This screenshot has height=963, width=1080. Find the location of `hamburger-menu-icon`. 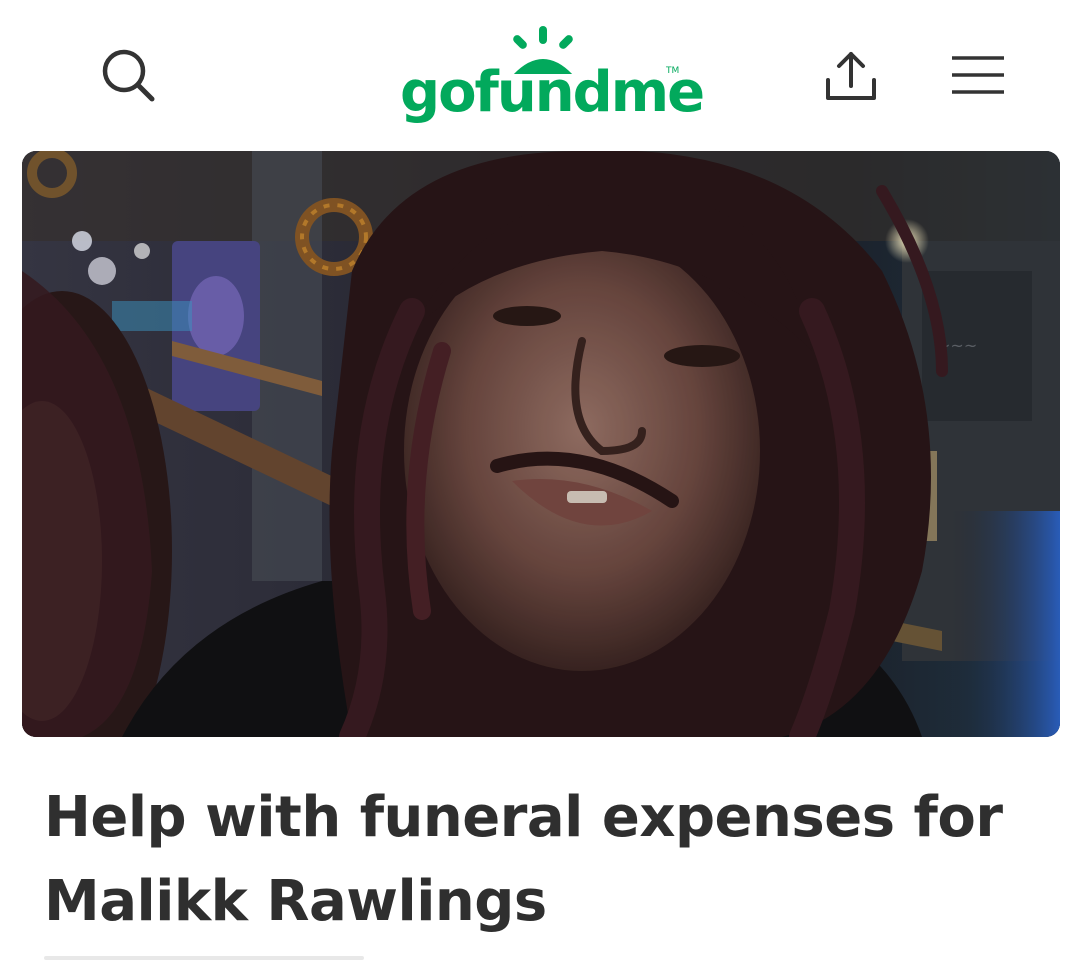

hamburger-menu-icon is located at coordinates (978, 75).